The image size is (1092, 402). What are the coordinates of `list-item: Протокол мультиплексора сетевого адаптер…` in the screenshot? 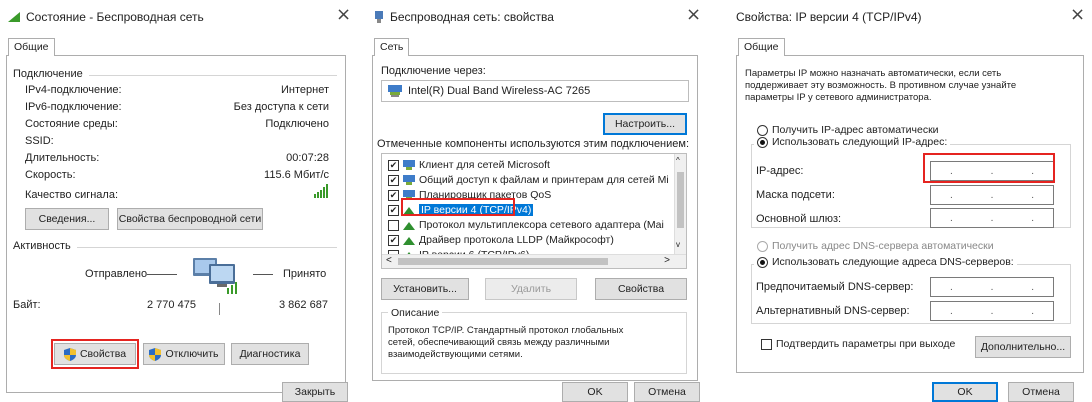 It's located at (526, 225).